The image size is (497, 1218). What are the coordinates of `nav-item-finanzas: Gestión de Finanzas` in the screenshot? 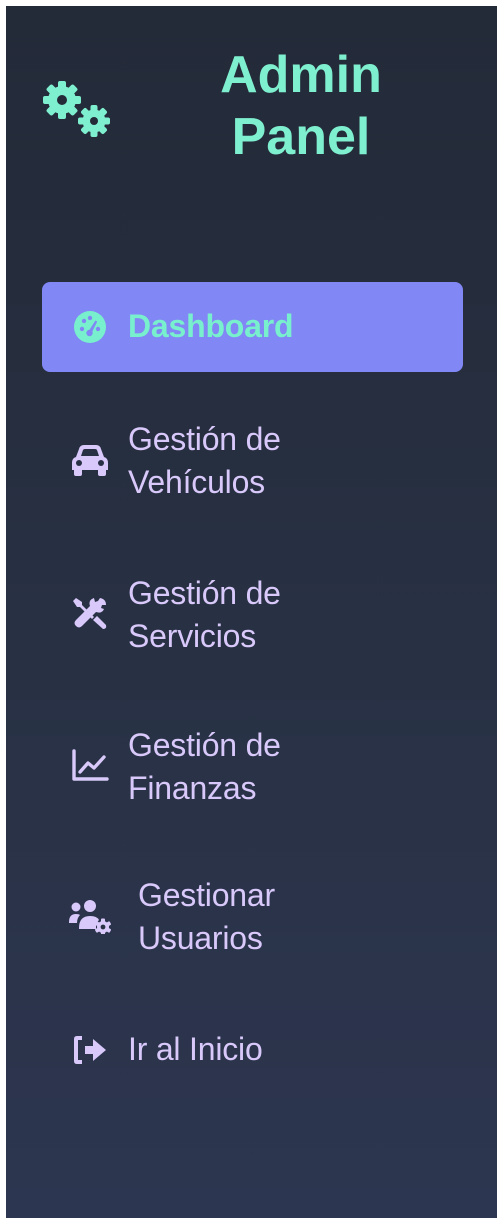 It's located at (252, 764).